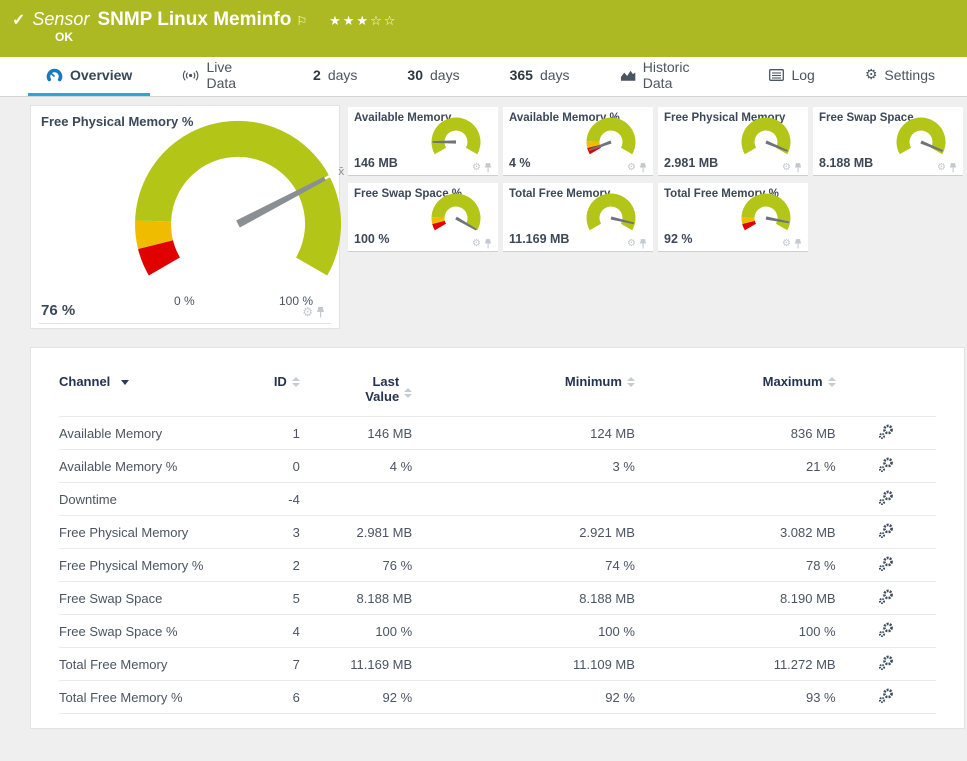 The width and height of the screenshot is (967, 761). What do you see at coordinates (184, 301) in the screenshot?
I see `gauge-min-label: 0 %` at bounding box center [184, 301].